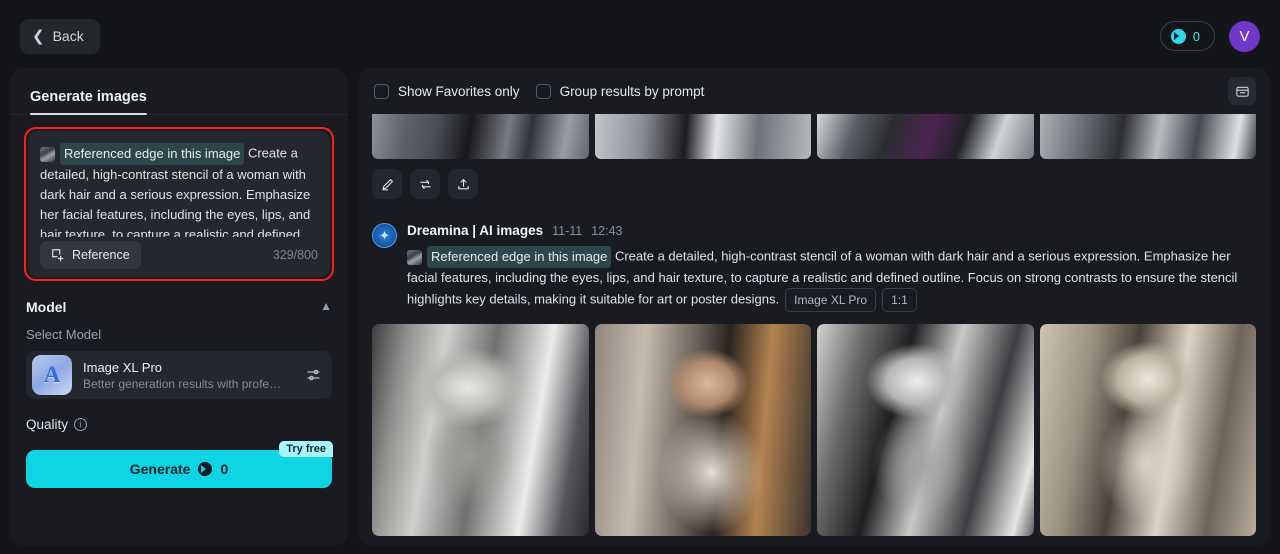 The width and height of the screenshot is (1280, 554). I want to click on prompt-footer: Reference 329/800, so click(179, 255).